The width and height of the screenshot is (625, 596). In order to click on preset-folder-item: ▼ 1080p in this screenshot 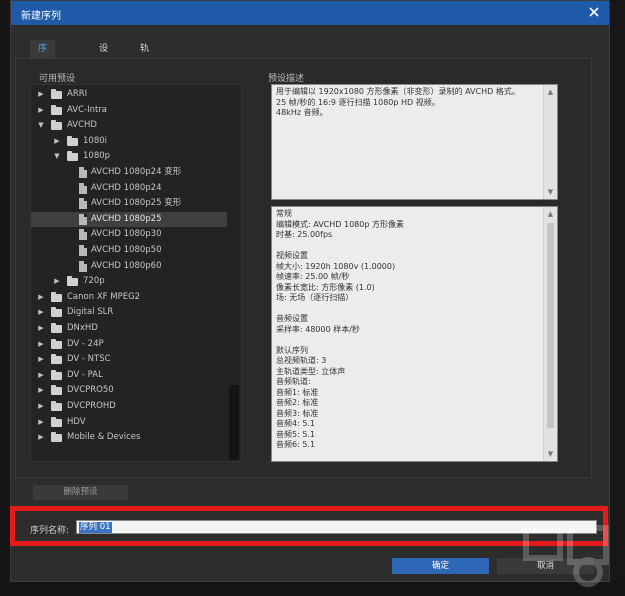, I will do `click(129, 156)`.